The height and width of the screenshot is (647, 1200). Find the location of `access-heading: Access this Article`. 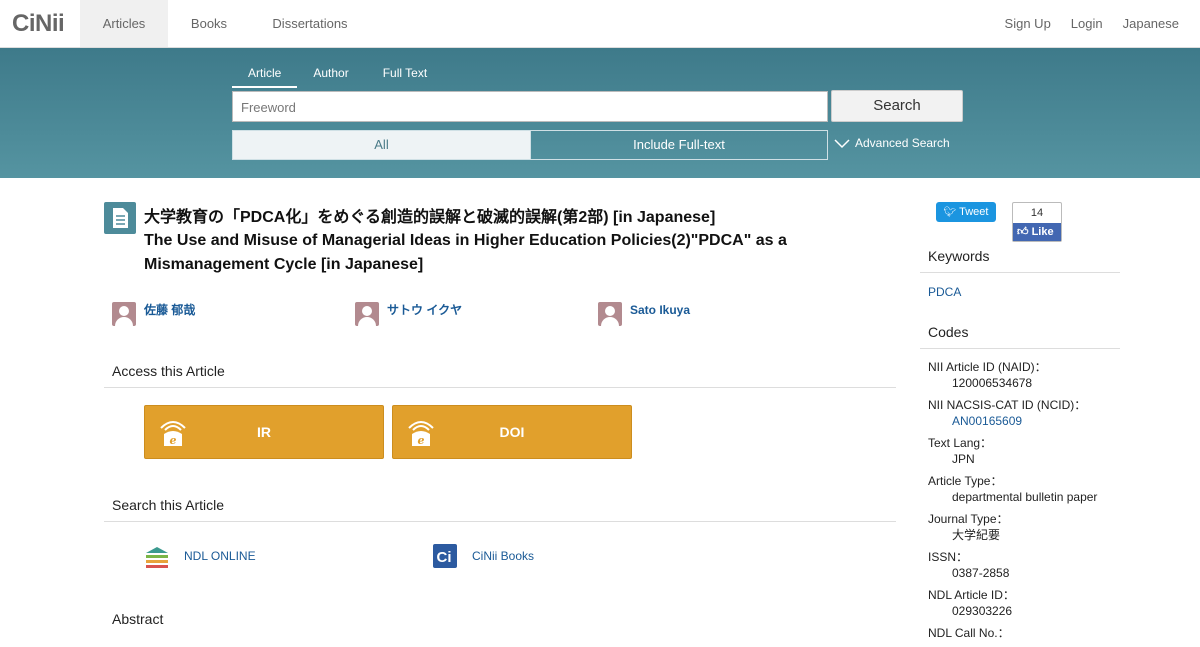

access-heading: Access this Article is located at coordinates (500, 375).